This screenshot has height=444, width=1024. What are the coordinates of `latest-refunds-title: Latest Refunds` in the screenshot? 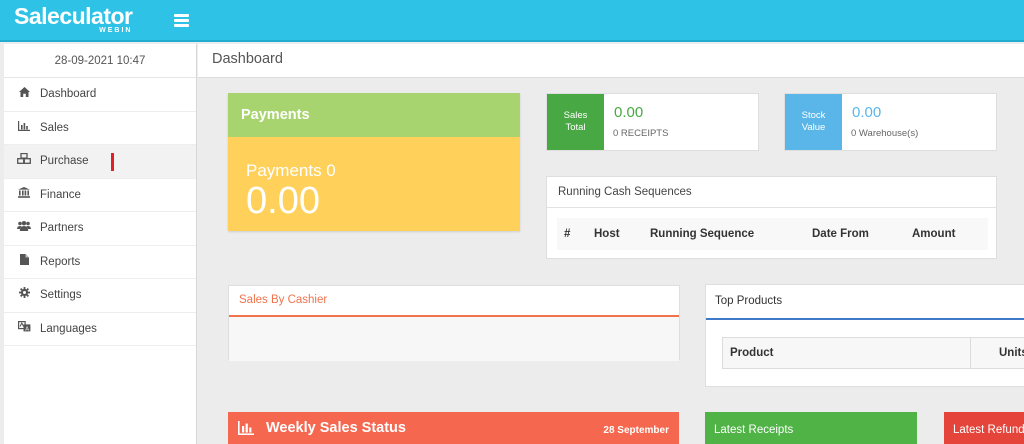 It's located at (988, 430).